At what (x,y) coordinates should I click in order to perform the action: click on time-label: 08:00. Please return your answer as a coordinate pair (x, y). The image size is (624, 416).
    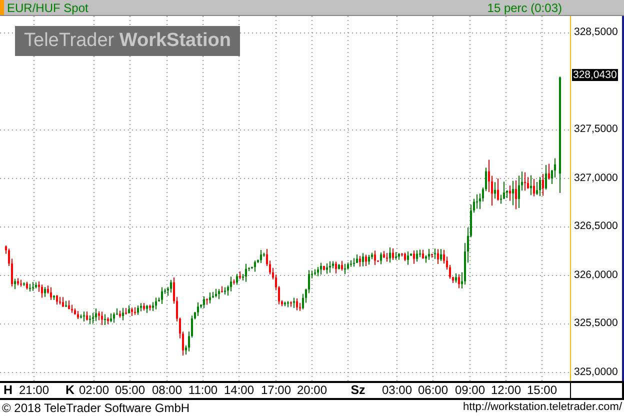
    Looking at the image, I should click on (167, 390).